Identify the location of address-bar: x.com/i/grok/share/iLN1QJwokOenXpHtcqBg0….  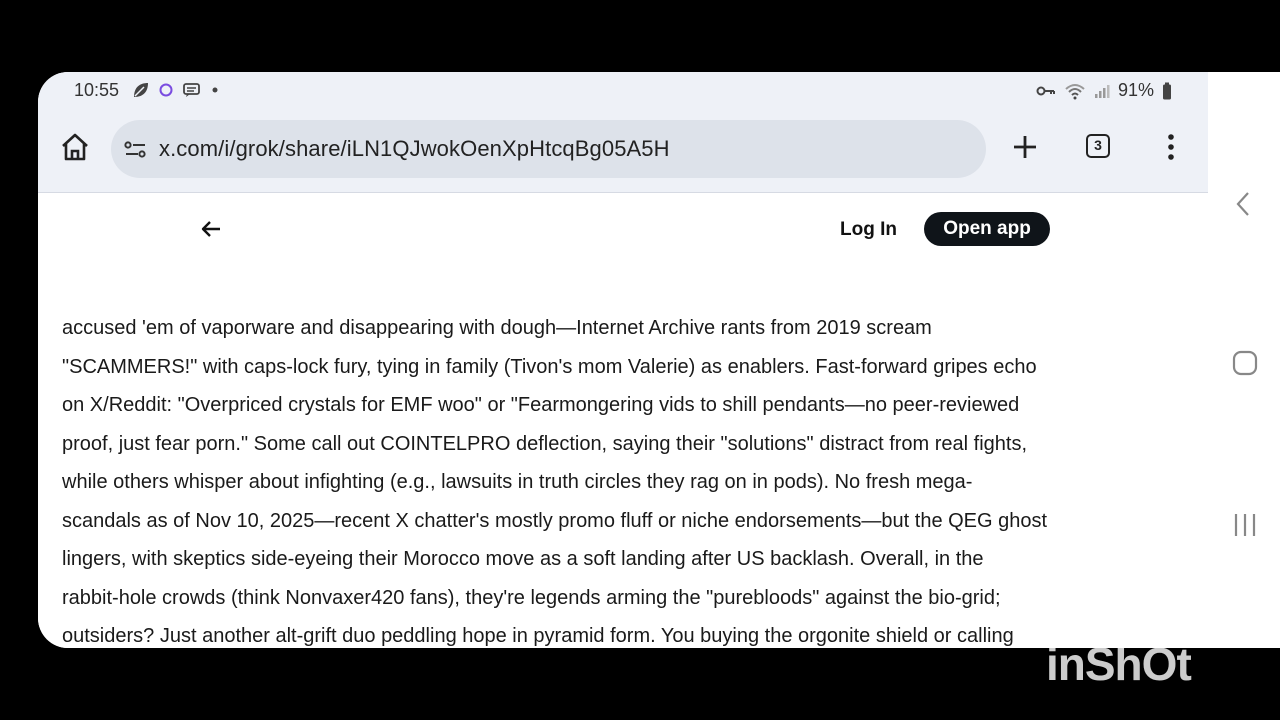
(548, 149).